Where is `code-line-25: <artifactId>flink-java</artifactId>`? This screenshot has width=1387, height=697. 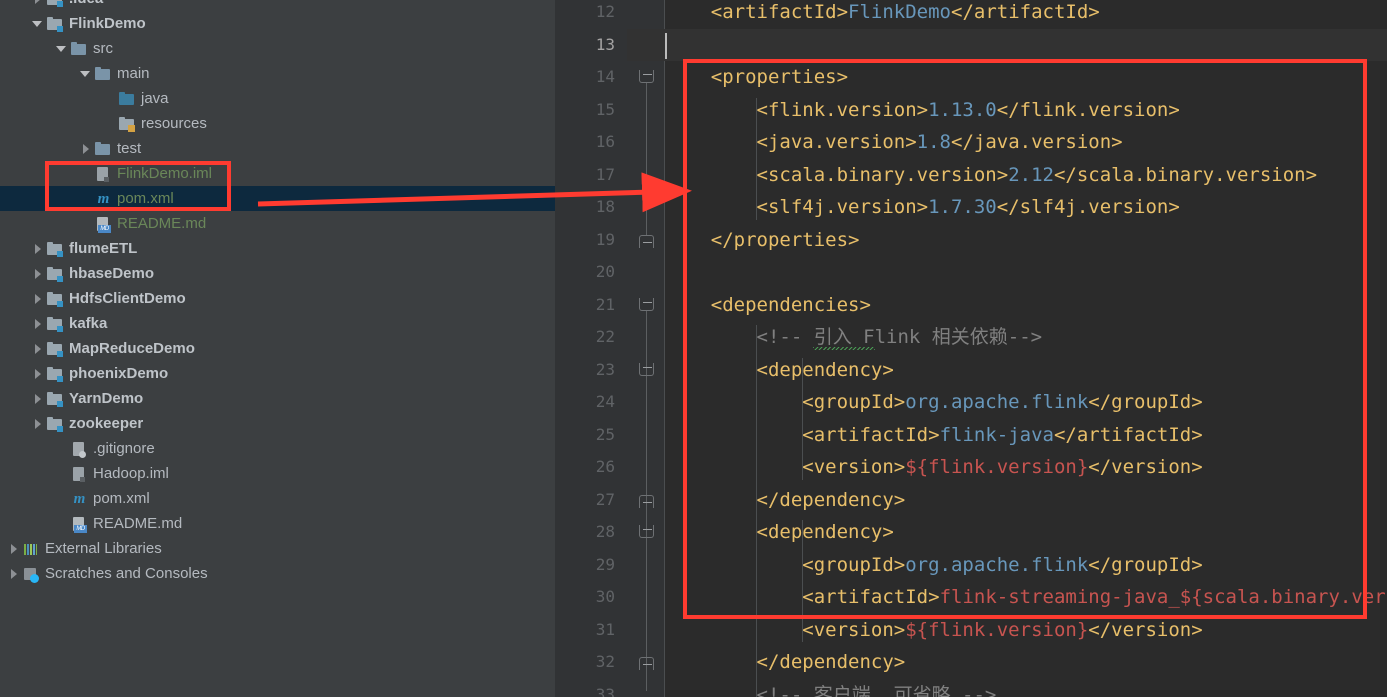
code-line-25: <artifactId>flink-java</artifactId> is located at coordinates (1026, 435).